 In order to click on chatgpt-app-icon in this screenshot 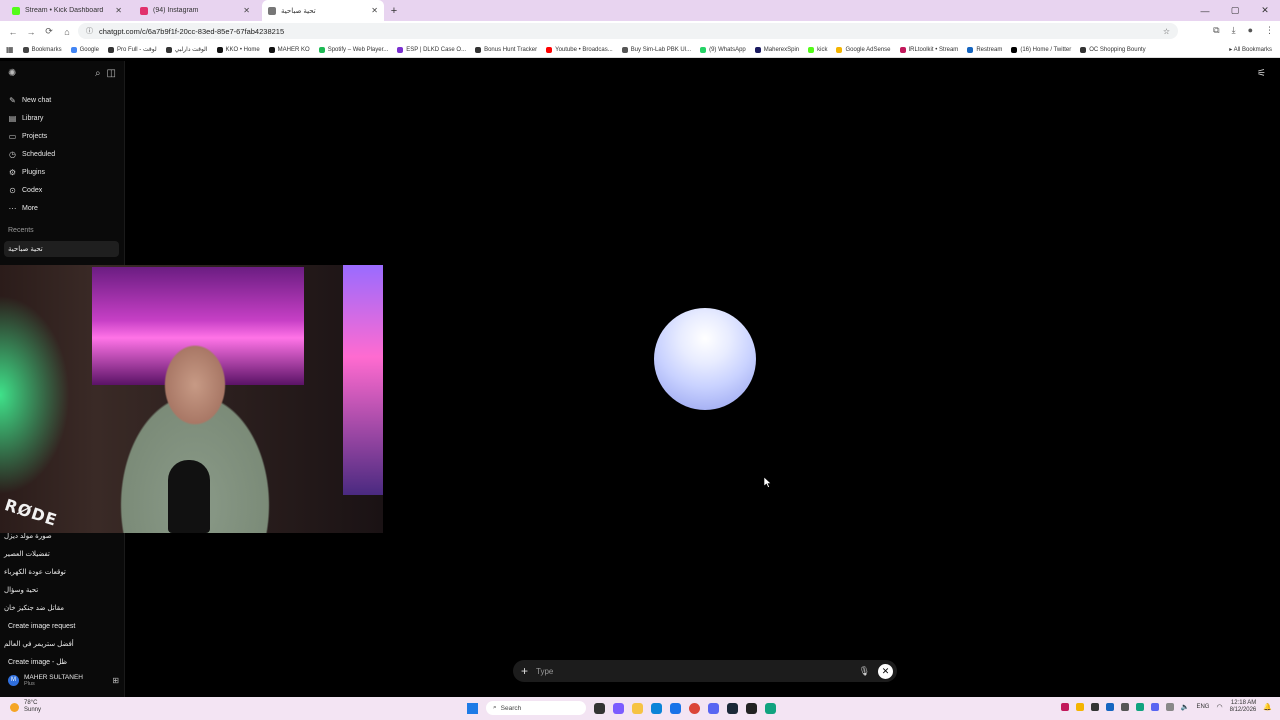, I will do `click(770, 708)`.